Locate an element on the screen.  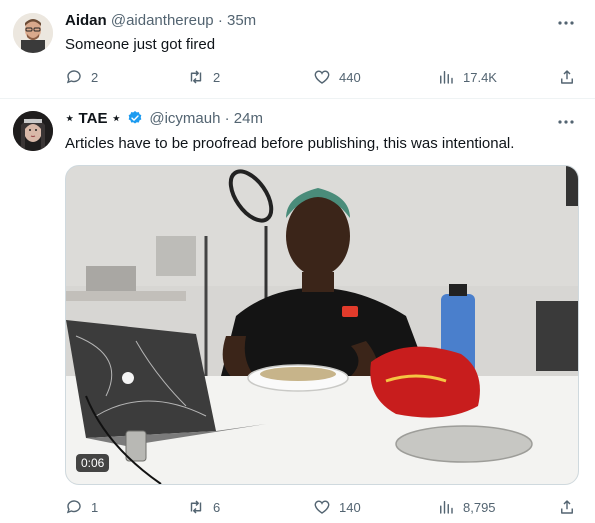
views-button: 17.4K is located at coordinates (467, 77).